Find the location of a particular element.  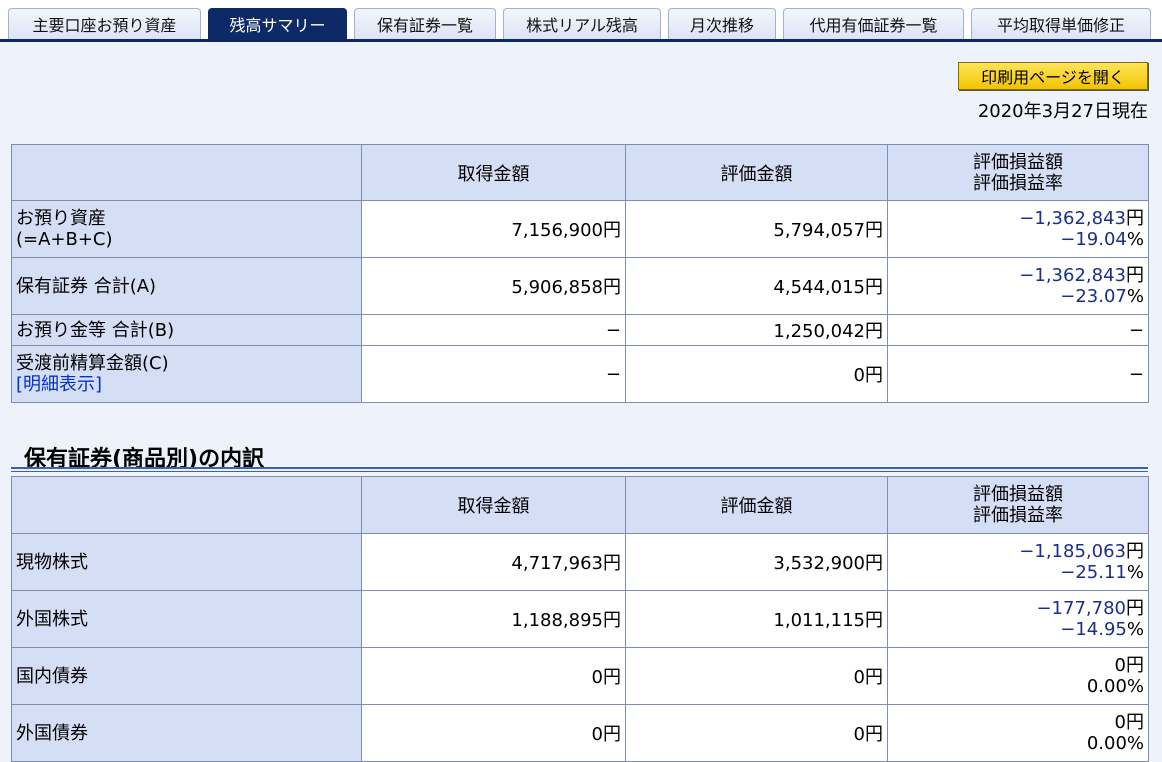

tab-main-account-assets: 主要口座お預り資産 is located at coordinates (104, 23).